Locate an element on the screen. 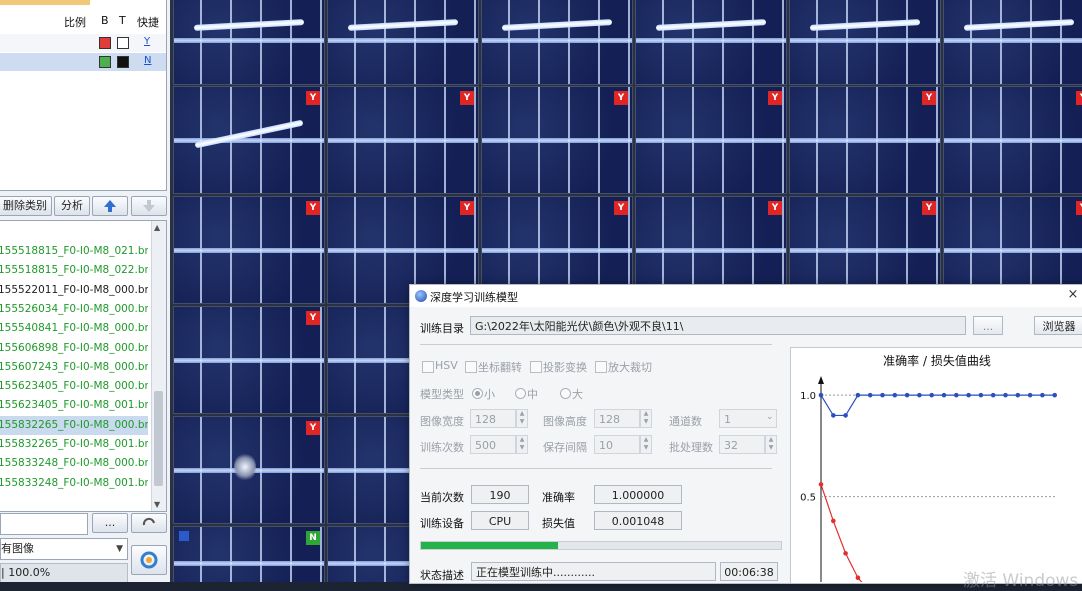 This screenshot has height=591, width=1082. refresh-button is located at coordinates (149, 560).